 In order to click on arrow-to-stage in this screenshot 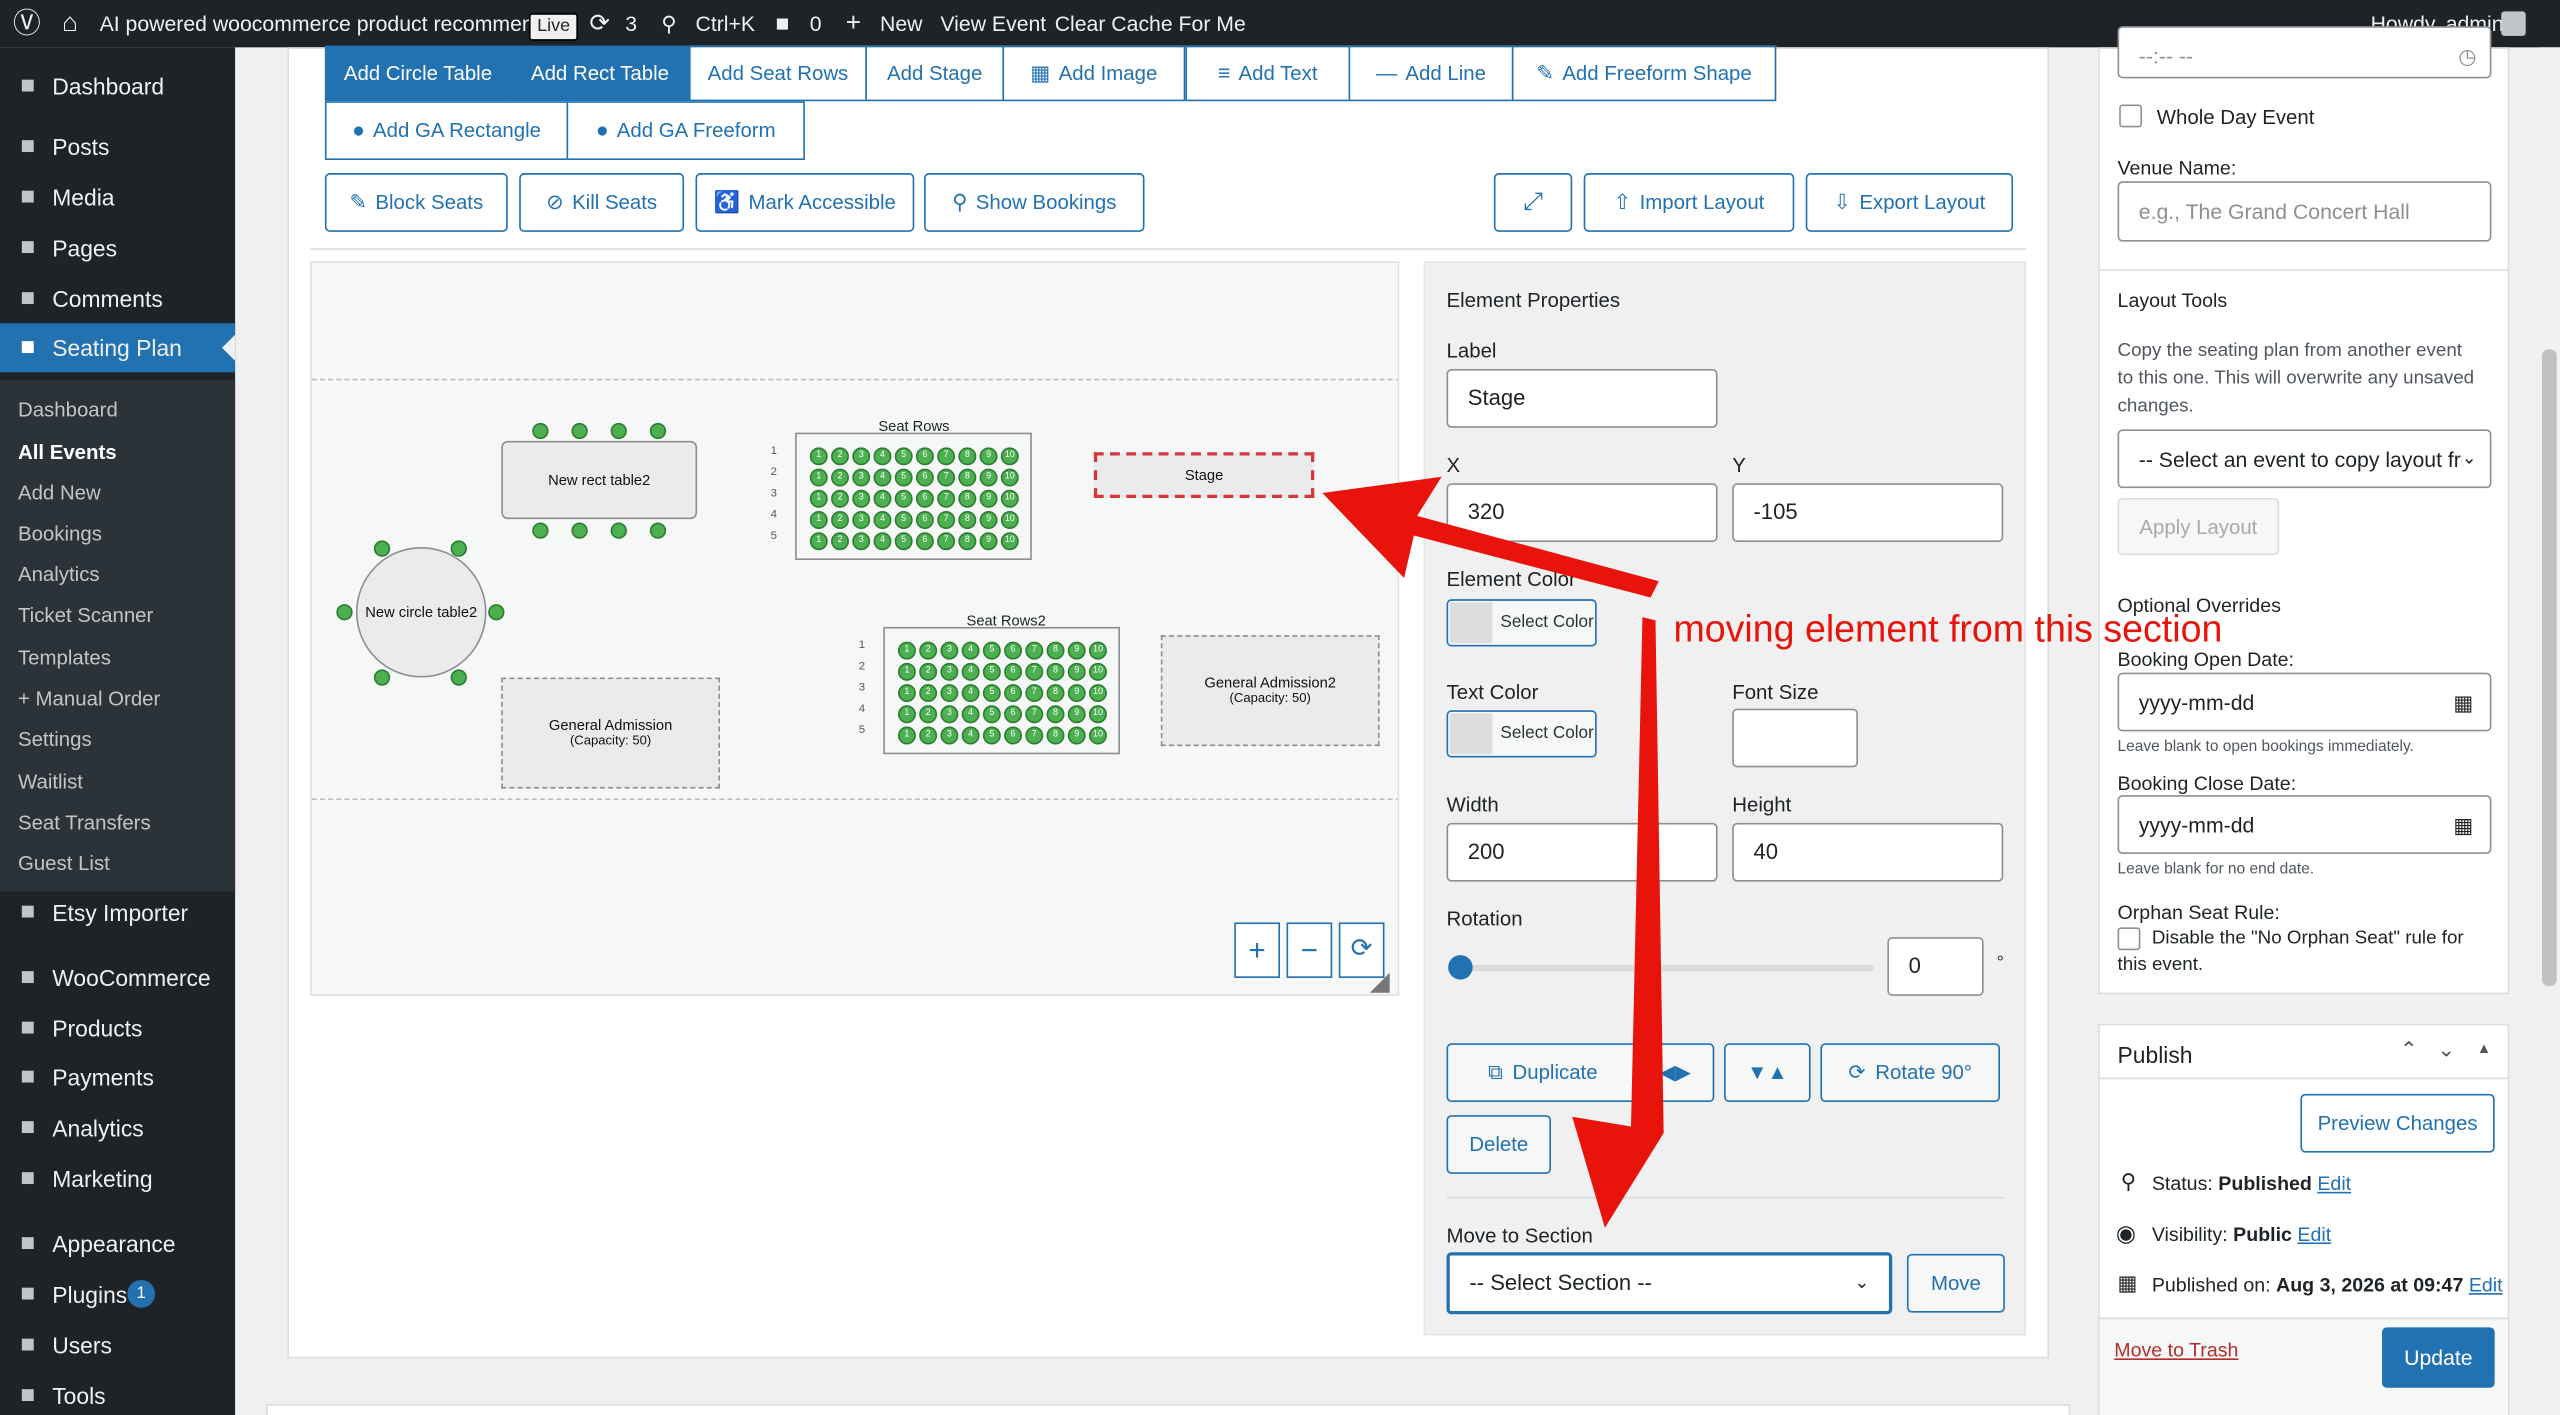, I will do `click(1490, 537)`.